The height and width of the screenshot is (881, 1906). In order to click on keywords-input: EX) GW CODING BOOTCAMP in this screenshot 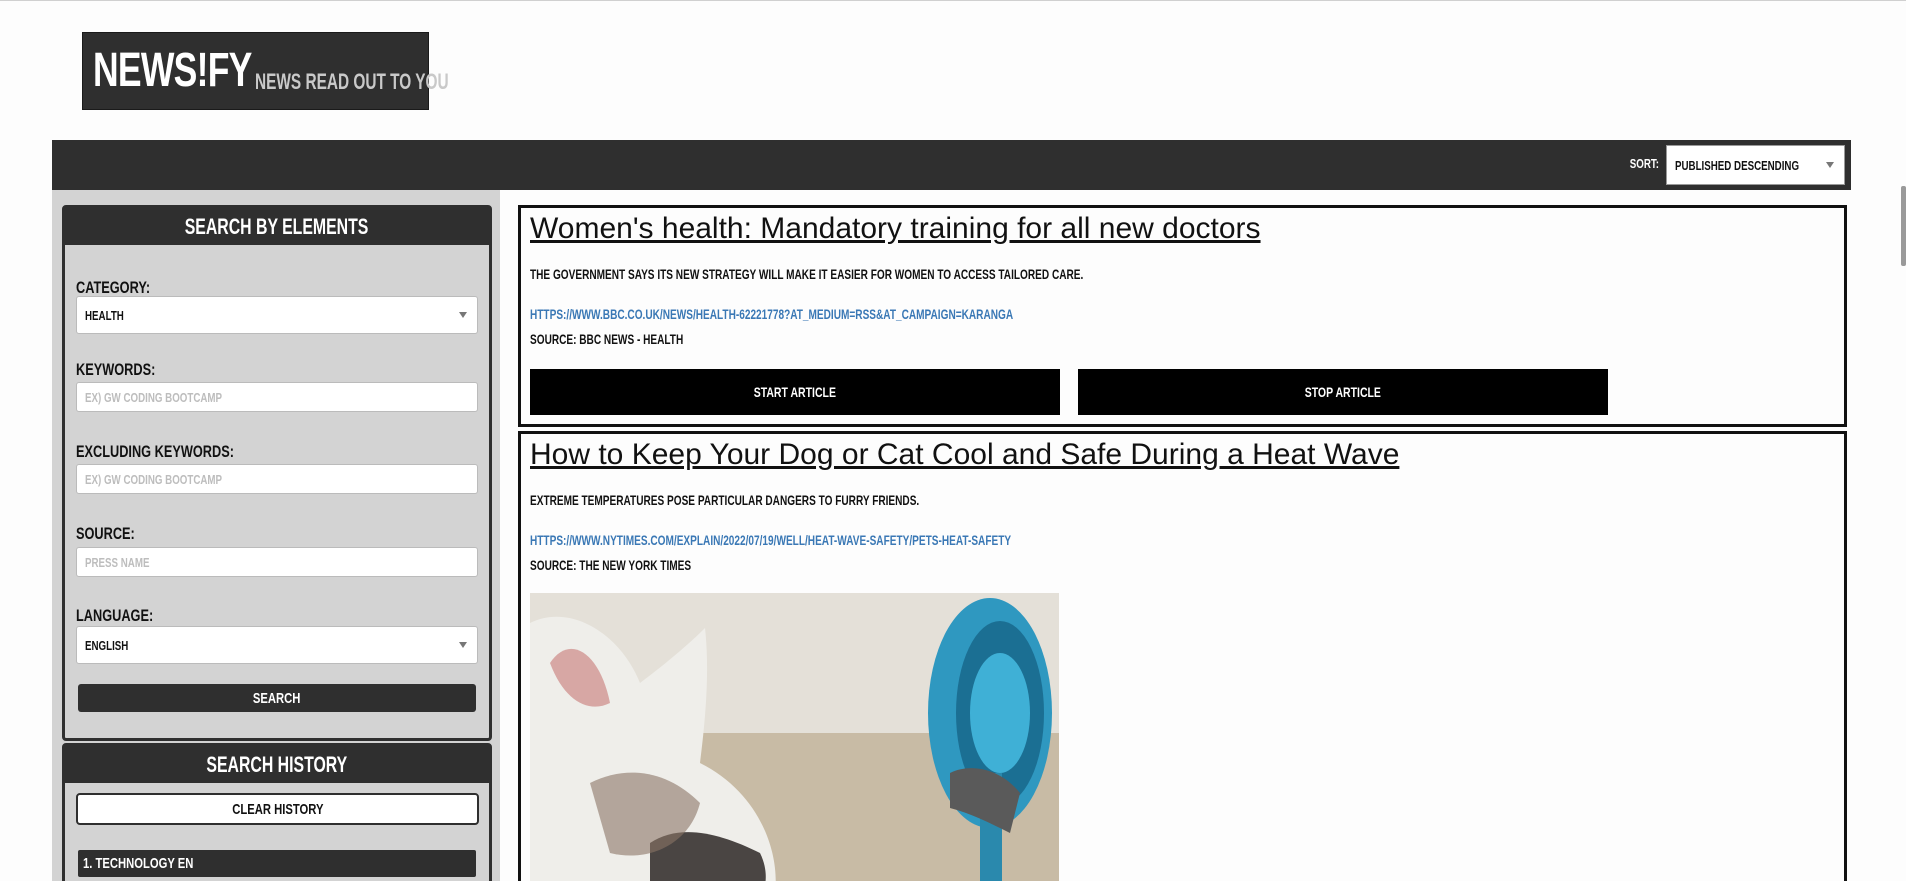, I will do `click(277, 397)`.